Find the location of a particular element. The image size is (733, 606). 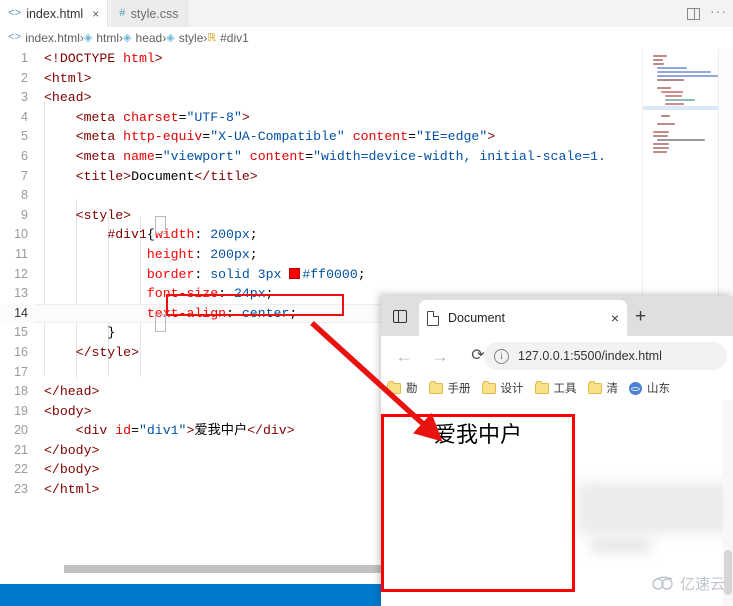

bookmarks-bar: 勘 手册 设计 工具 清 山东 is located at coordinates (557, 388).